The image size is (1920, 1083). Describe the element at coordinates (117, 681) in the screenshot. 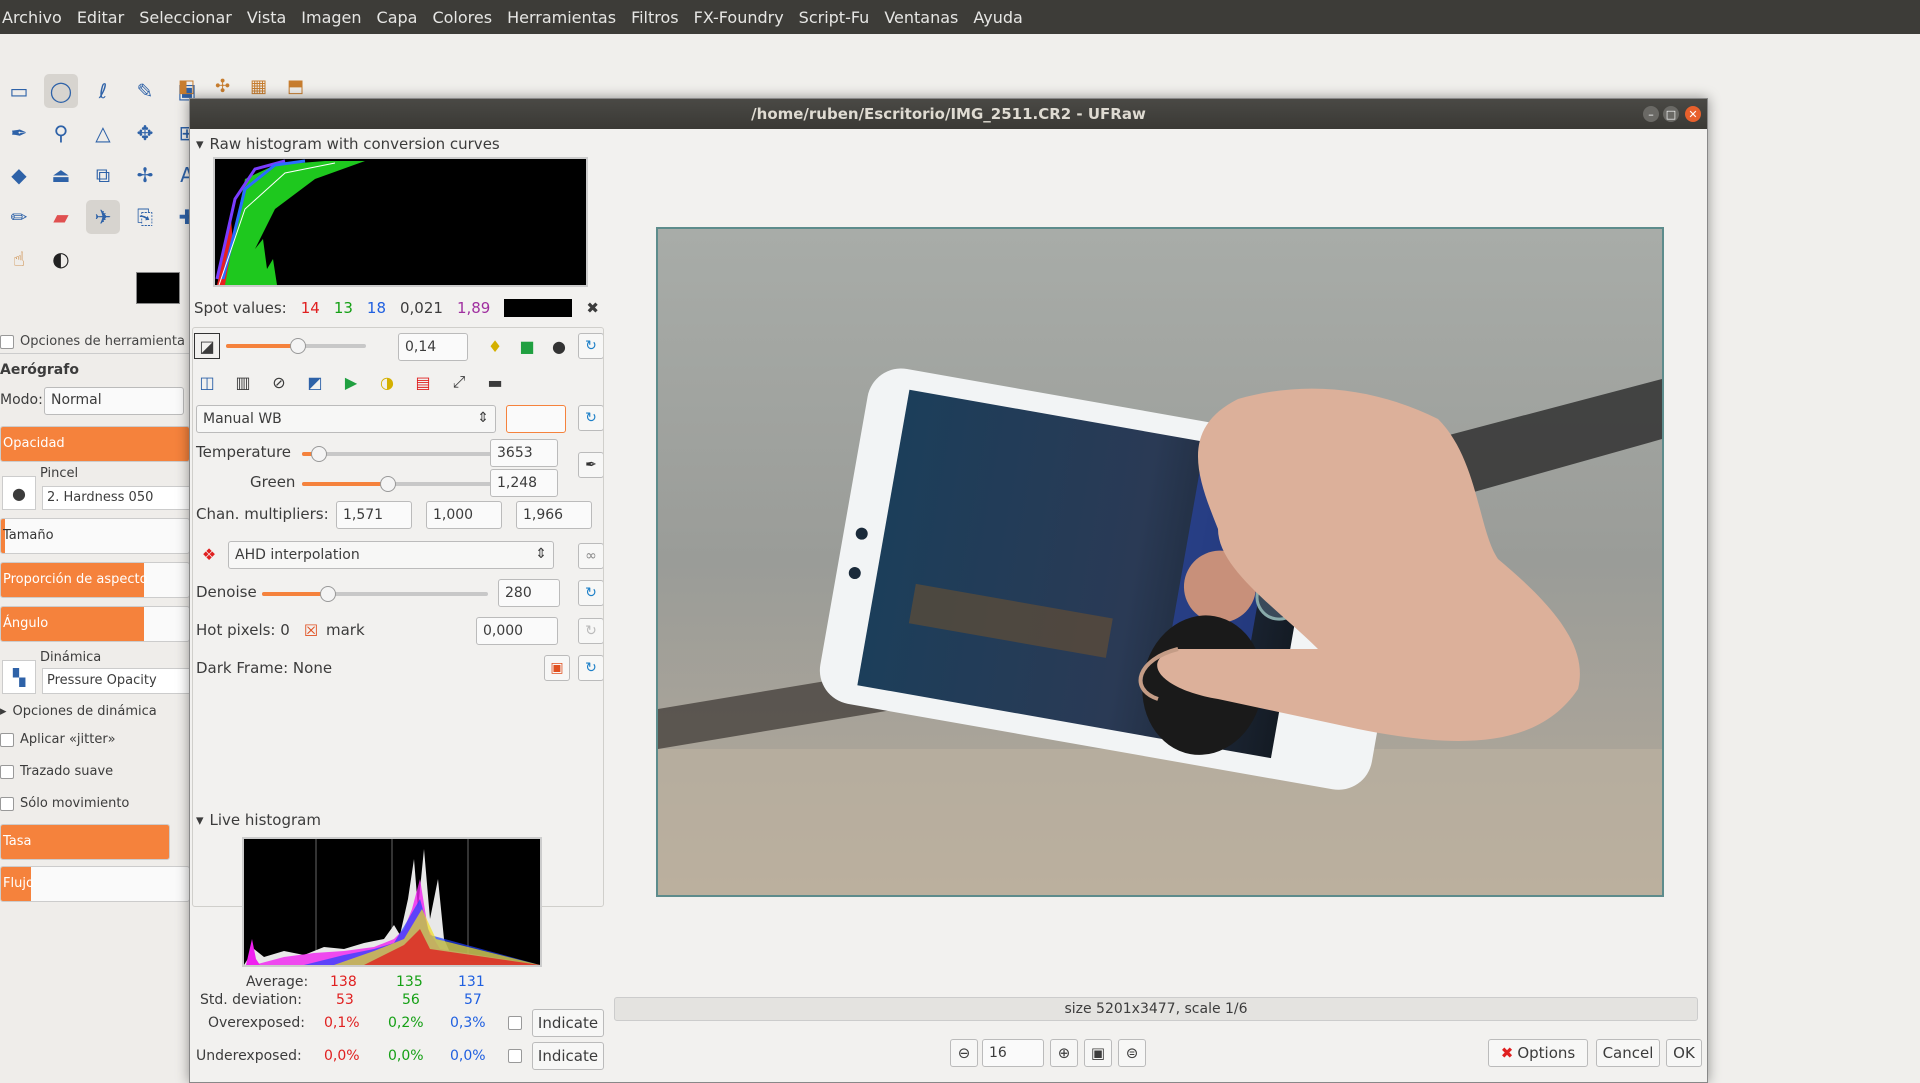

I see `dynamics-value: Pressure Opacity` at that location.